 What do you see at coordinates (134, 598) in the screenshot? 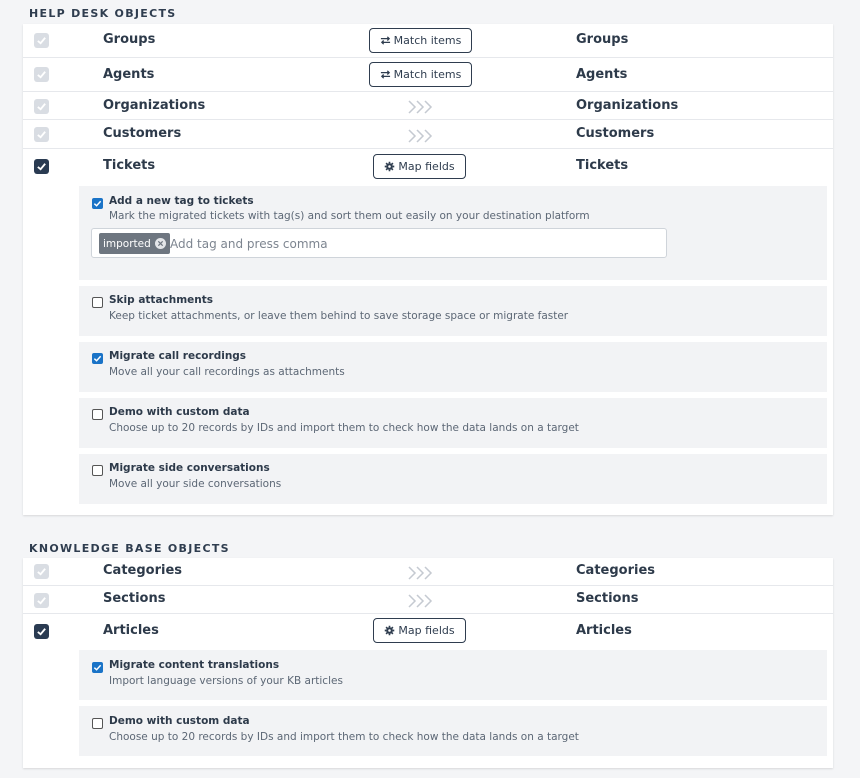
I see `sections-label: Sections` at bounding box center [134, 598].